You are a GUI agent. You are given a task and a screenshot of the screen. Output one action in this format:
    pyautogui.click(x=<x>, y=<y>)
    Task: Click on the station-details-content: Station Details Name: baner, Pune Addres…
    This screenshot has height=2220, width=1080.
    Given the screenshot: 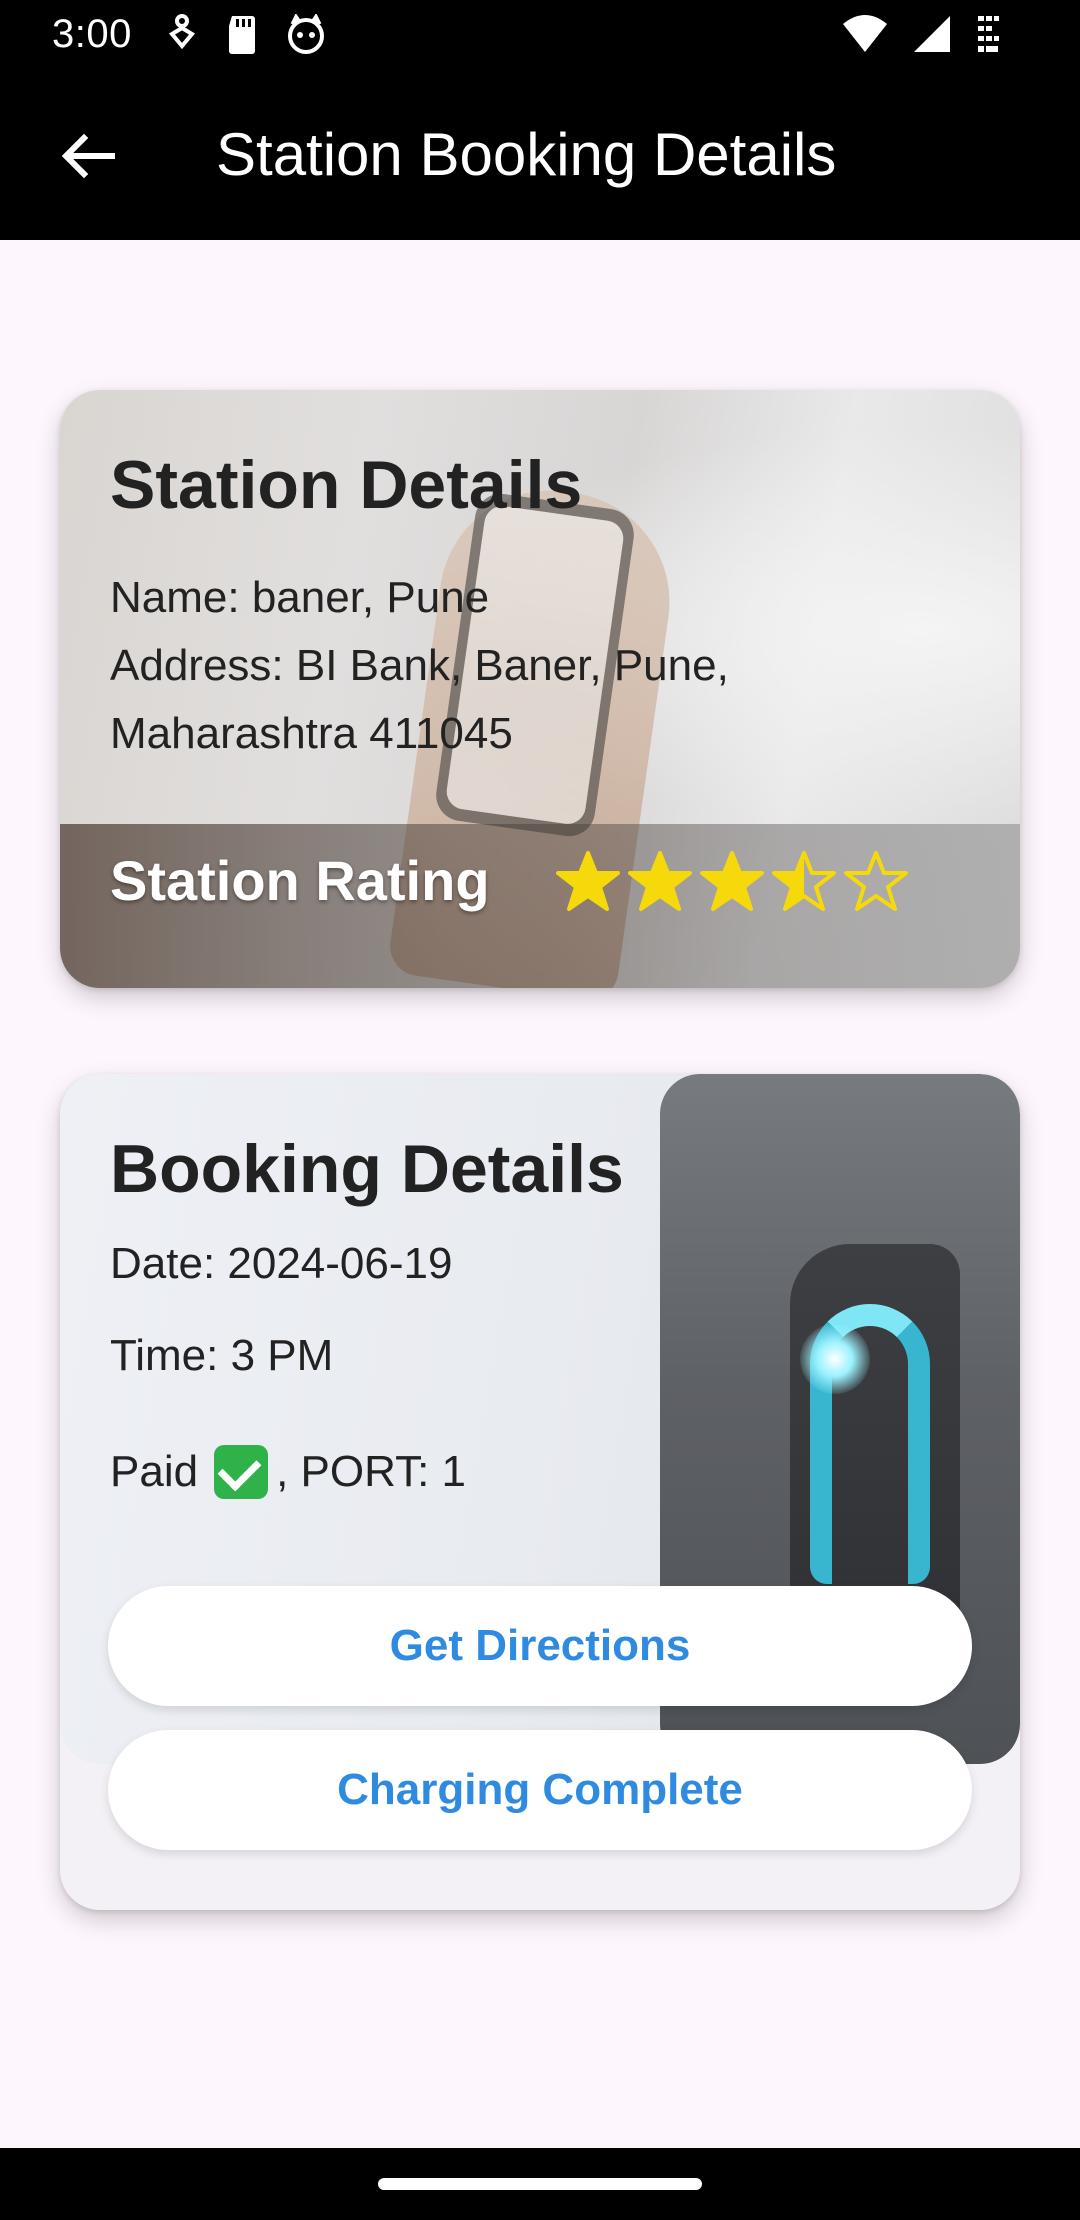 What is the action you would take?
    pyautogui.click(x=545, y=607)
    